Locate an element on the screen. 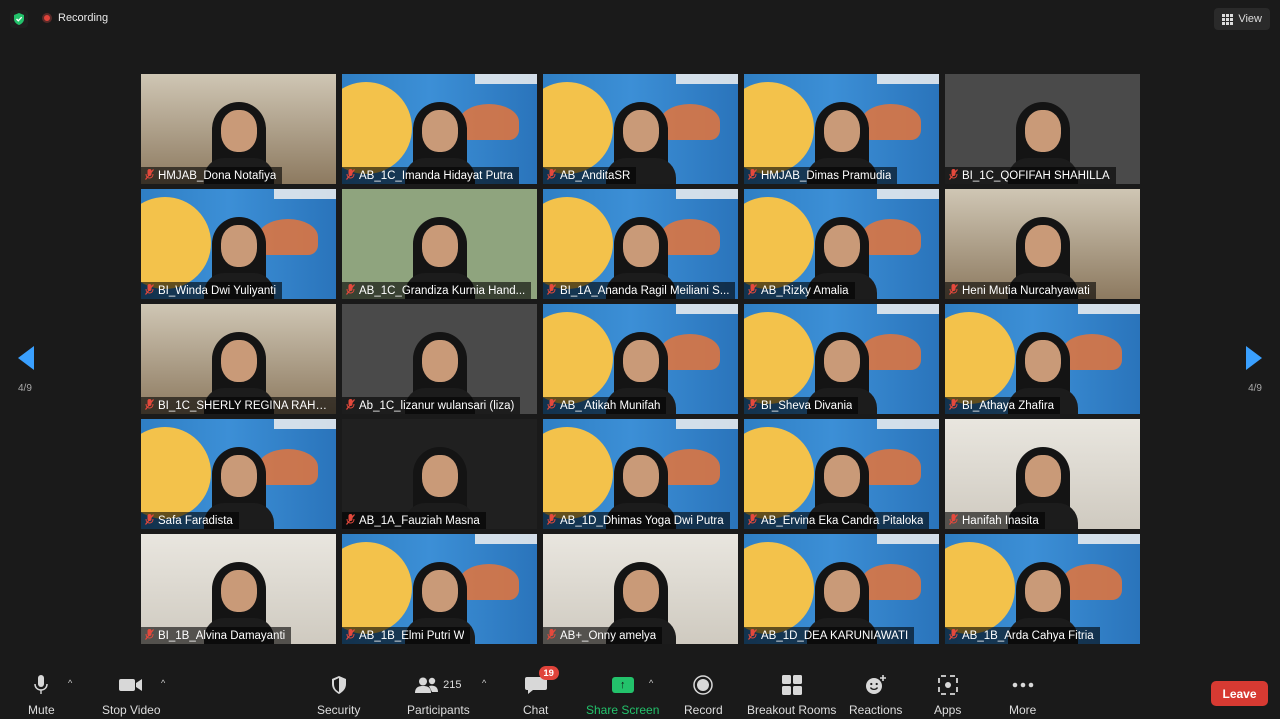 The height and width of the screenshot is (719, 1280). participant-name-text: AB_1B_Arda Cahya Fitria is located at coordinates (1028, 635).